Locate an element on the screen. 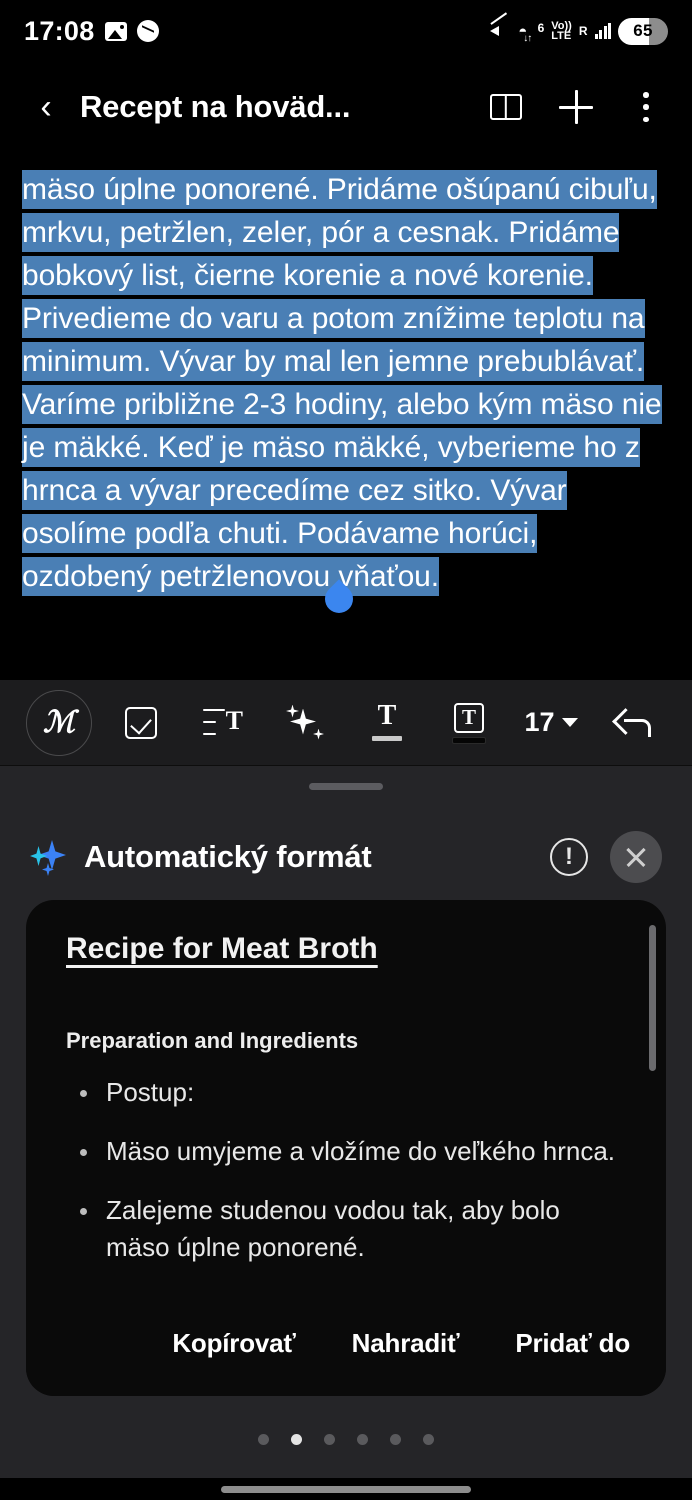 This screenshot has width=692, height=1500. roaming-signal-icon: R is located at coordinates (583, 30).